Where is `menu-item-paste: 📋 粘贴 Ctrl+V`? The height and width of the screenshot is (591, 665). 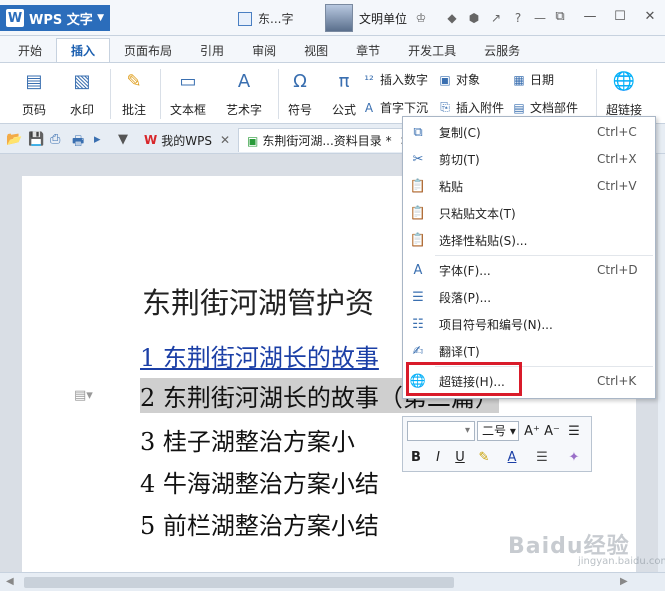
menu-item-paste: 📋 粘贴 Ctrl+V is located at coordinates (529, 186).